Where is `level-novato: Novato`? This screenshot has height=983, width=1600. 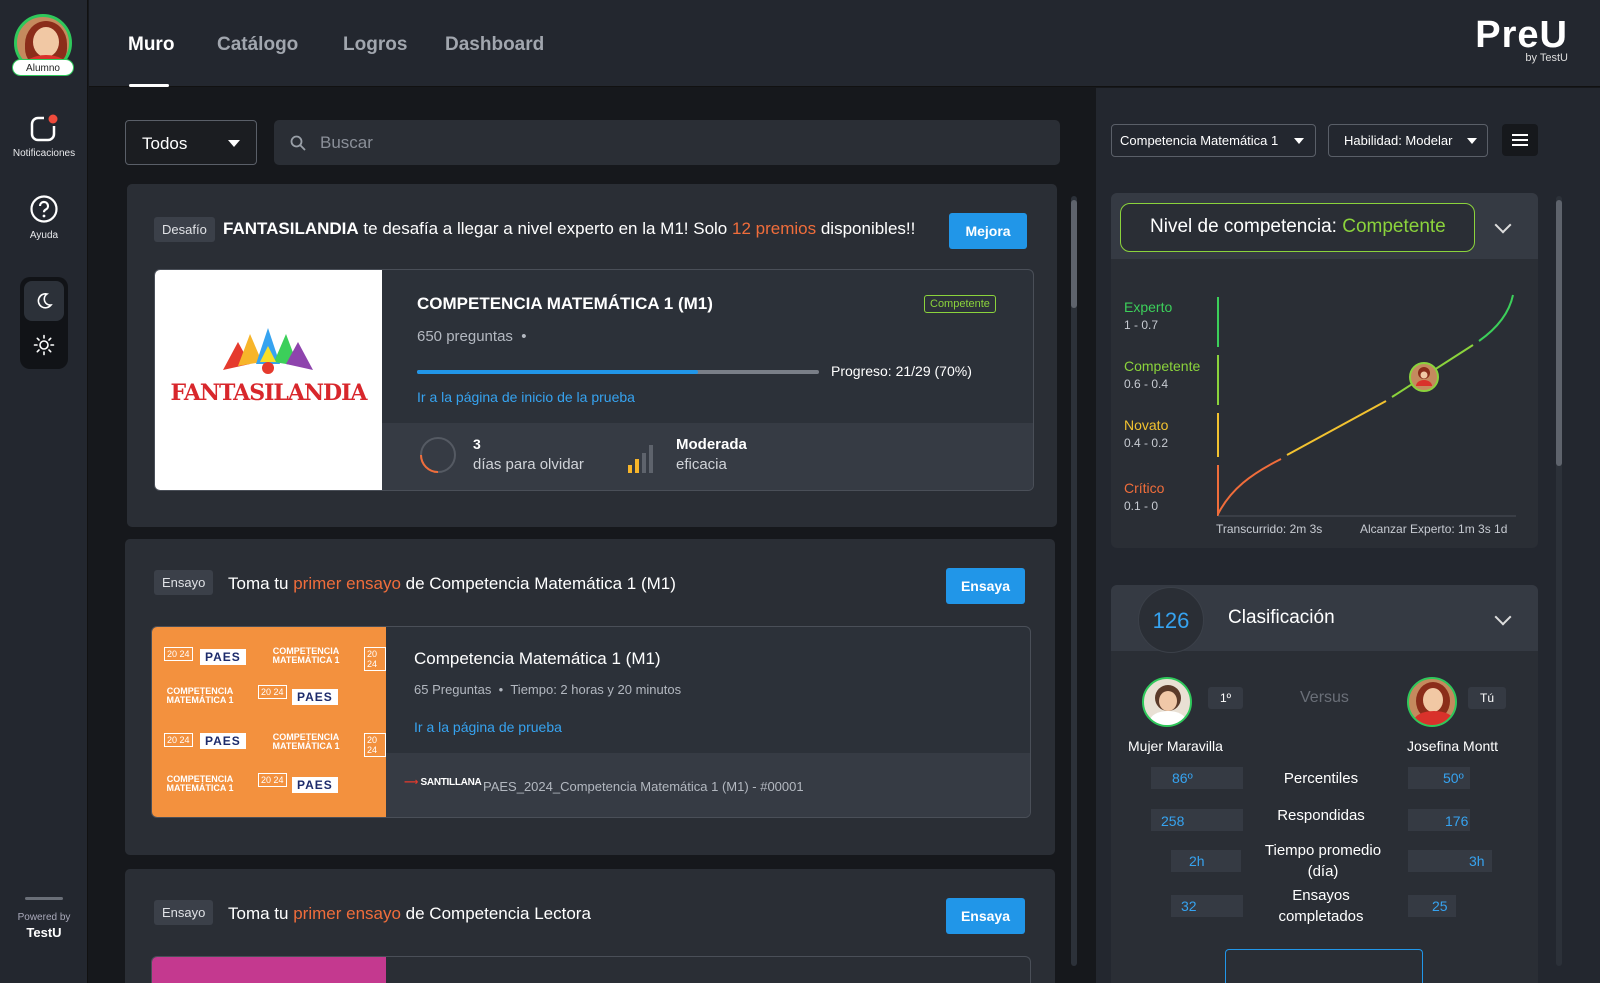
level-novato: Novato is located at coordinates (1146, 425).